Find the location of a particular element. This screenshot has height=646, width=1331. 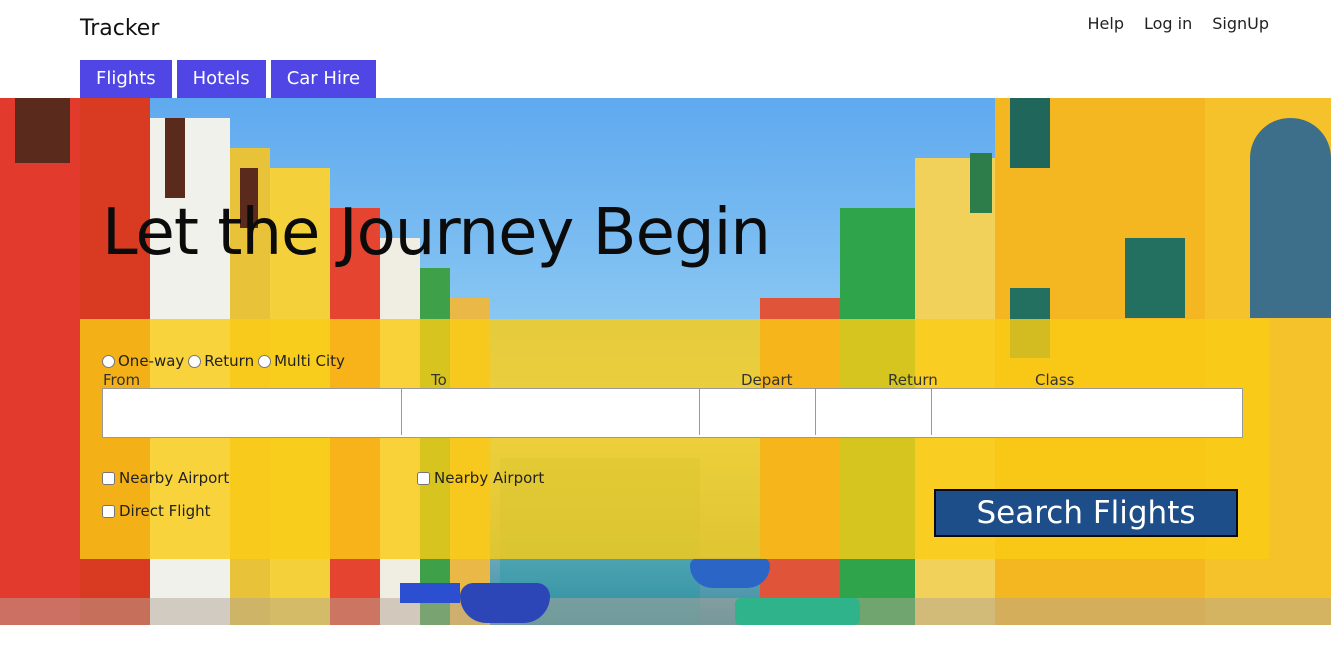

multi-city-option: Multi City is located at coordinates (301, 361).